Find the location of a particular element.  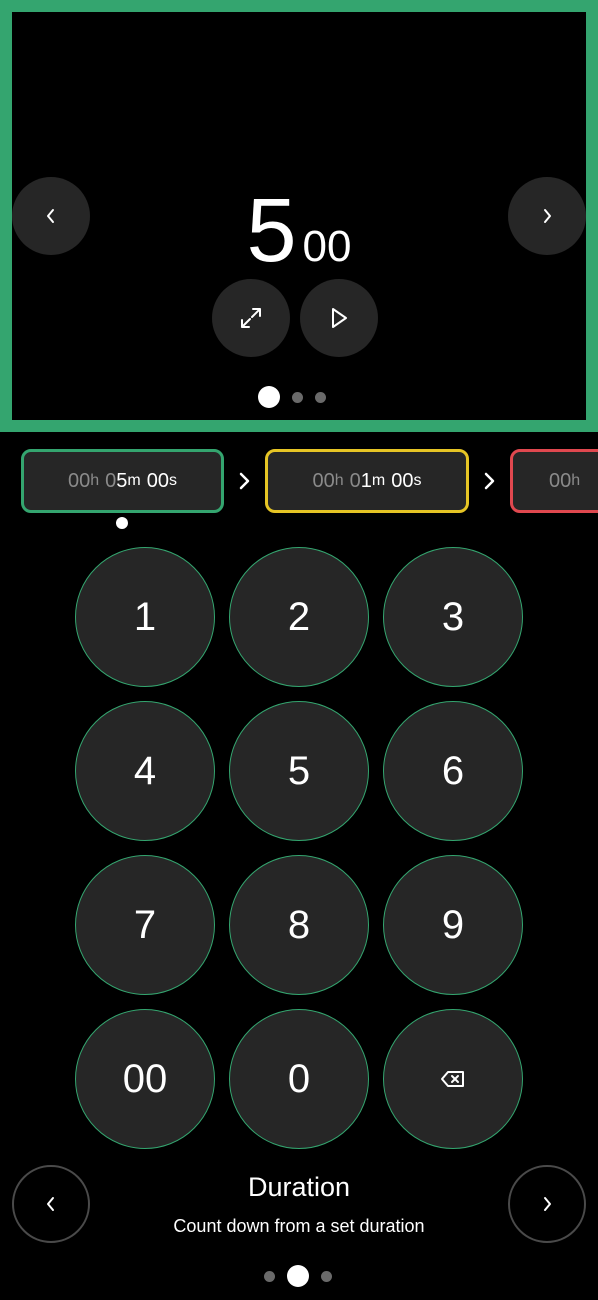

key-8: 8 is located at coordinates (299, 925).